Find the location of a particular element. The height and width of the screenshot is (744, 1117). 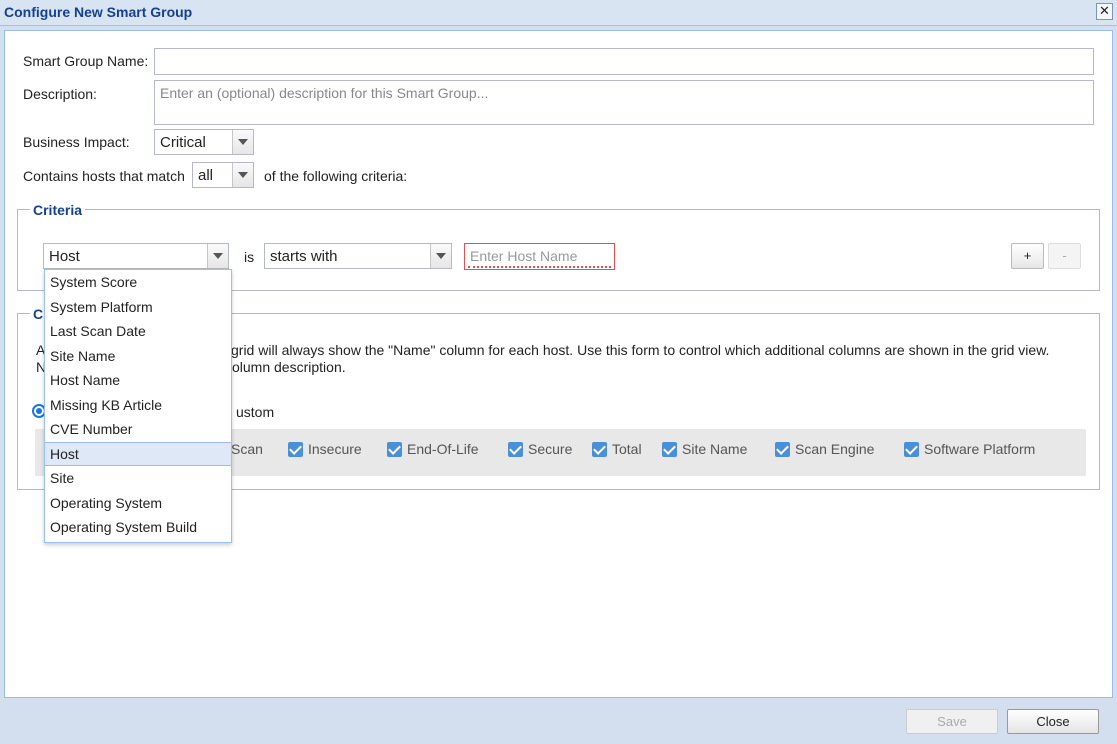

column-checkbox-insecure: Insecure is located at coordinates (325, 451).